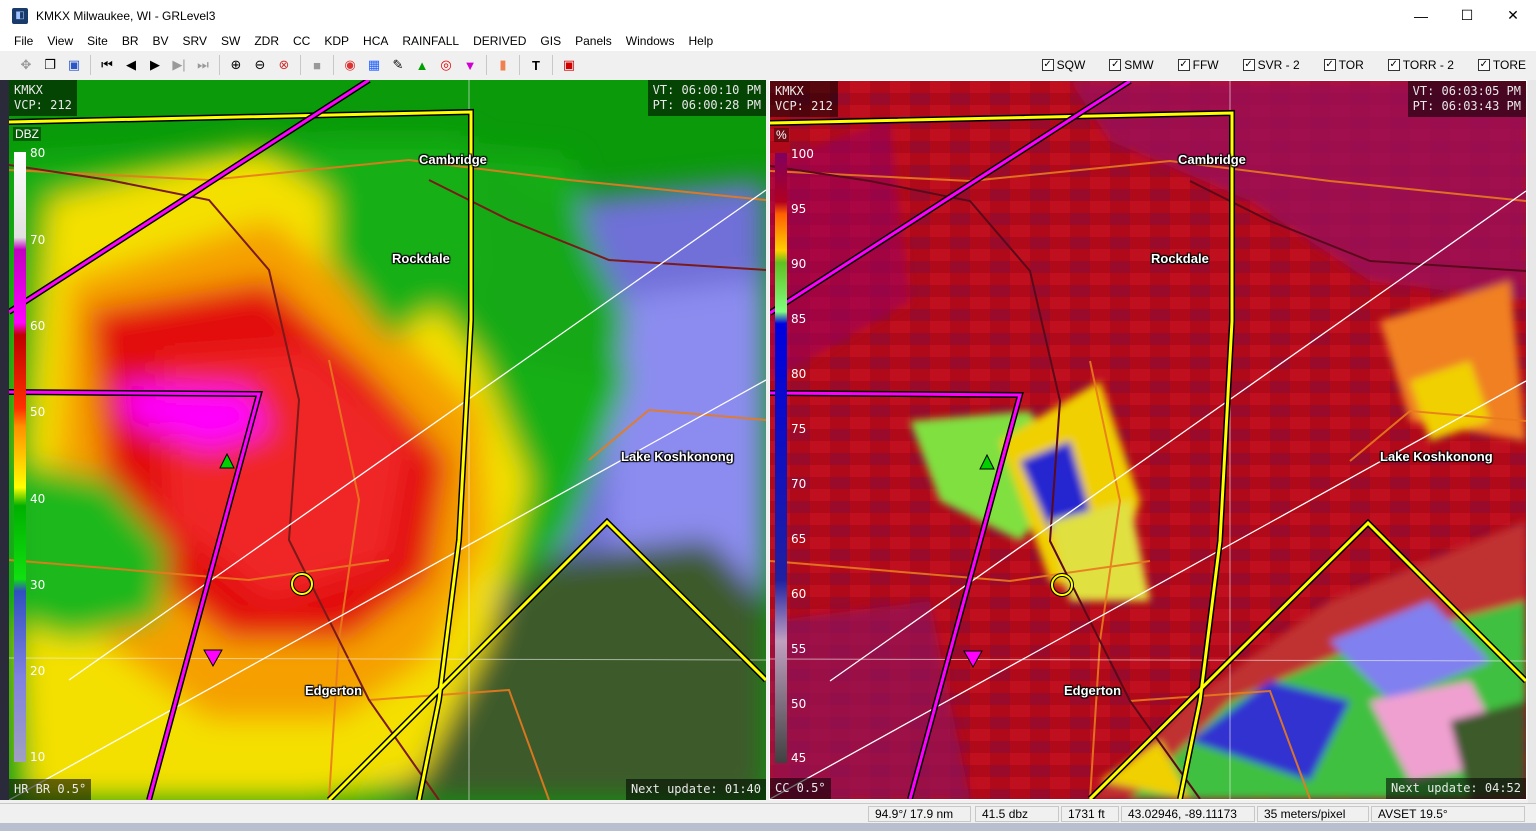 Image resolution: width=1536 pixels, height=831 pixels. What do you see at coordinates (260, 65) in the screenshot?
I see `zoom-out-icon: ⊖` at bounding box center [260, 65].